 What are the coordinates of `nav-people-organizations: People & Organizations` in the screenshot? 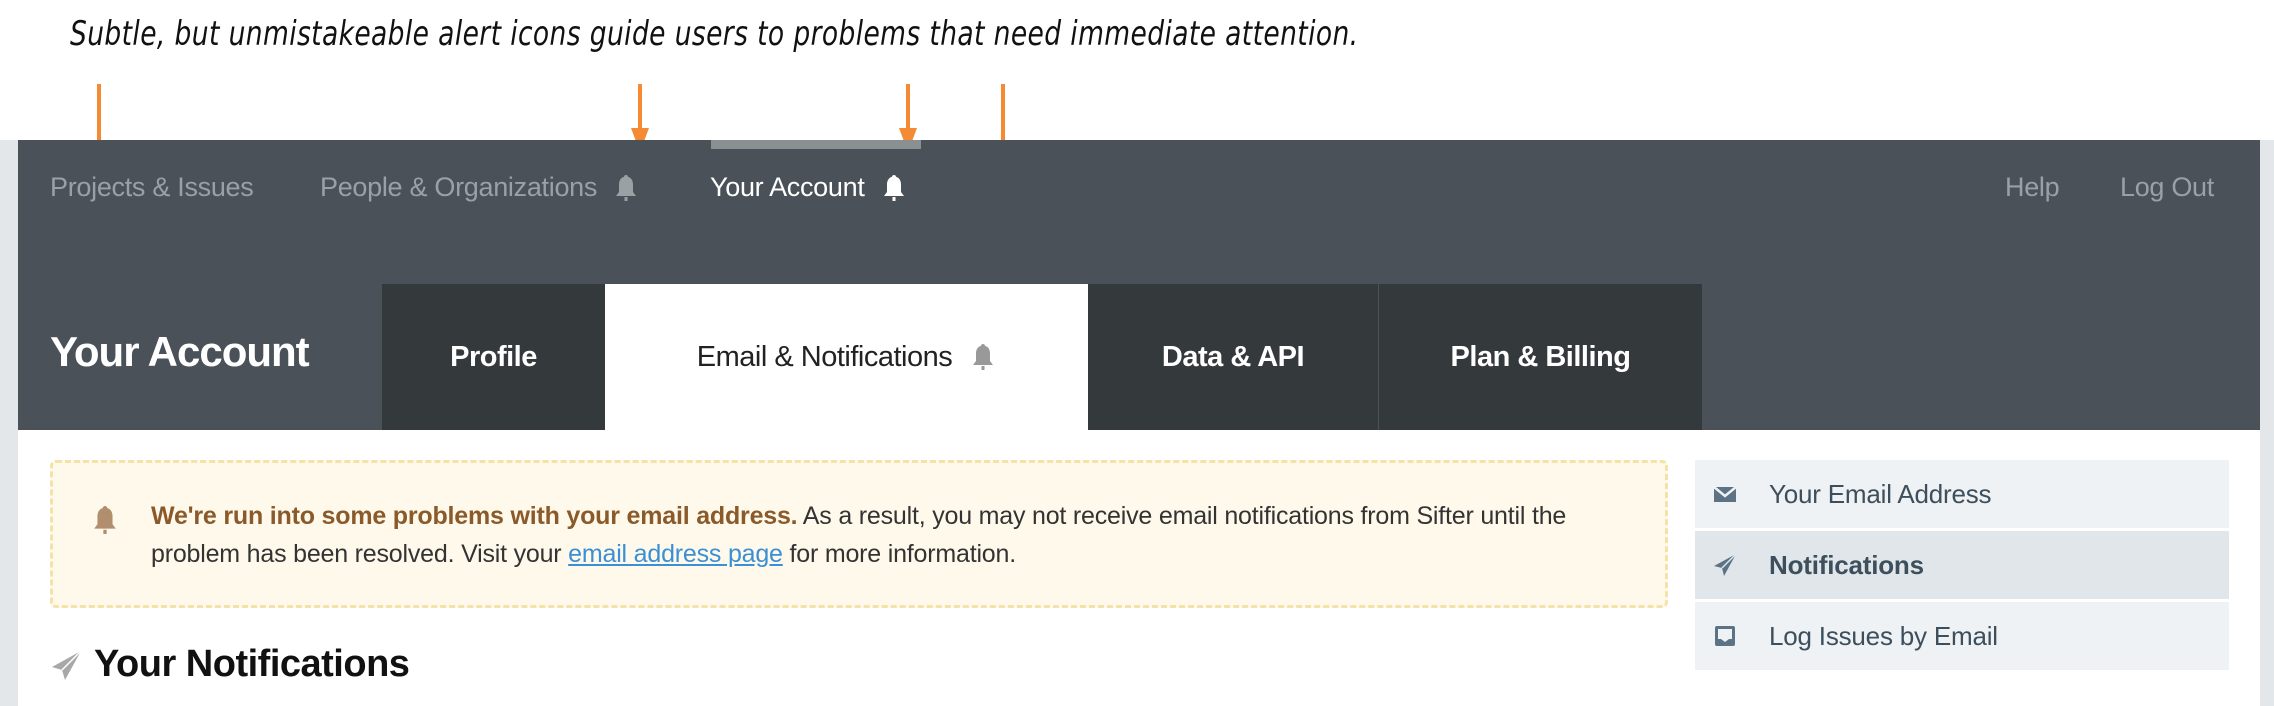 It's located at (479, 187).